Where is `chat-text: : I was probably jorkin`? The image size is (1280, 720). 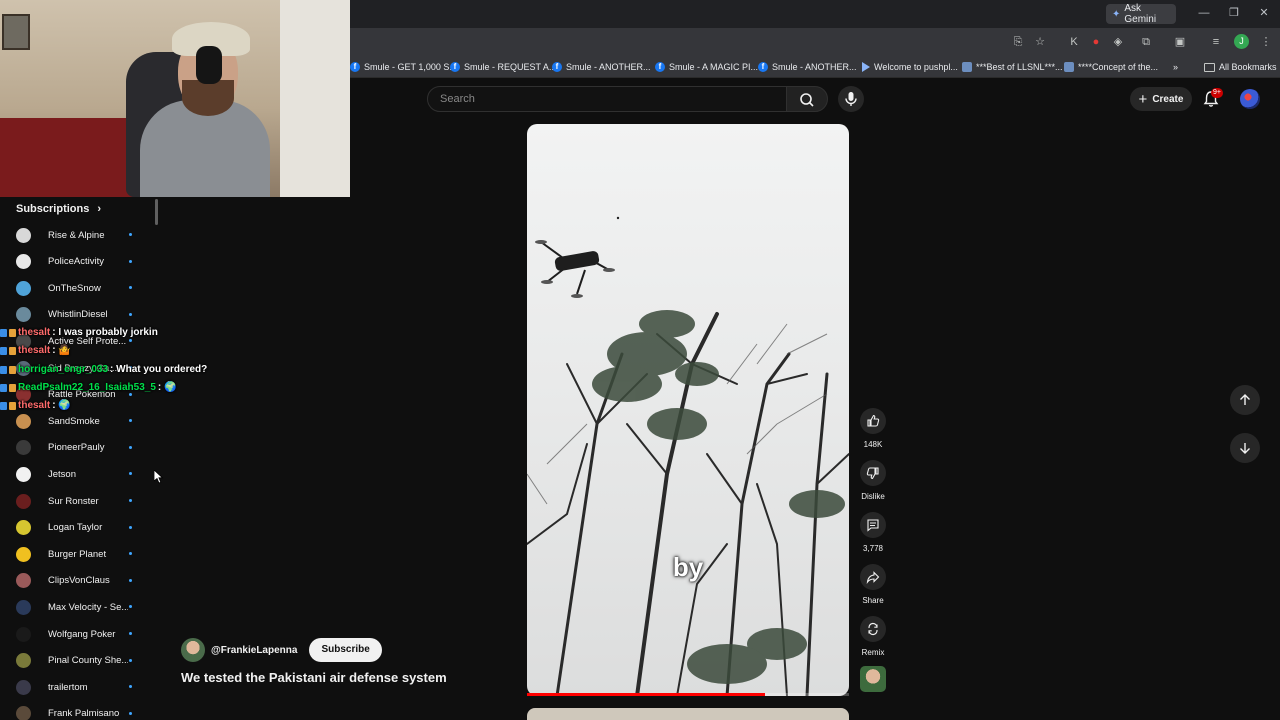 chat-text: : I was probably jorkin is located at coordinates (105, 332).